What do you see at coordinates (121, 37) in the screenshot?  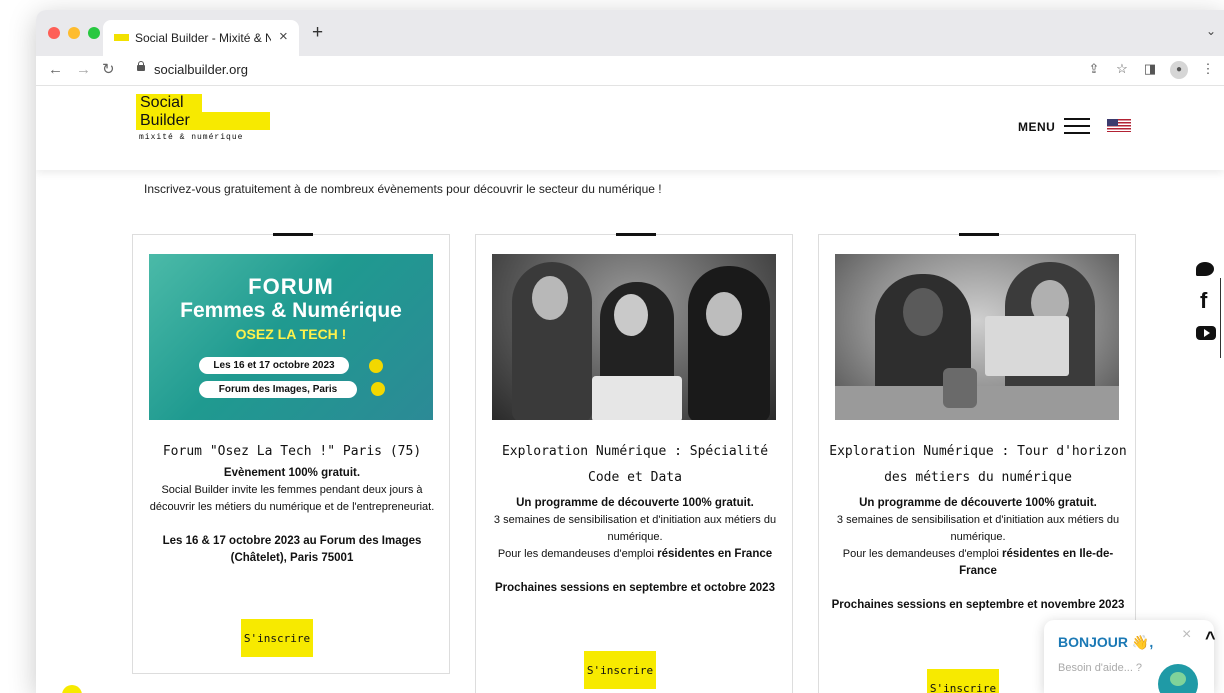 I see `favicon-icon` at bounding box center [121, 37].